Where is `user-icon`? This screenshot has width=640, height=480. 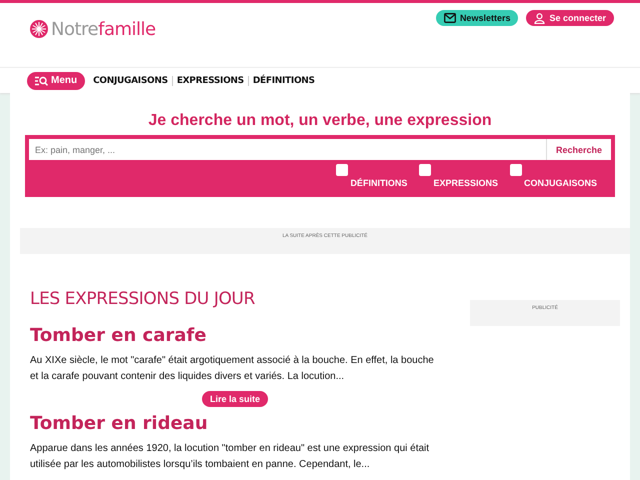 user-icon is located at coordinates (540, 18).